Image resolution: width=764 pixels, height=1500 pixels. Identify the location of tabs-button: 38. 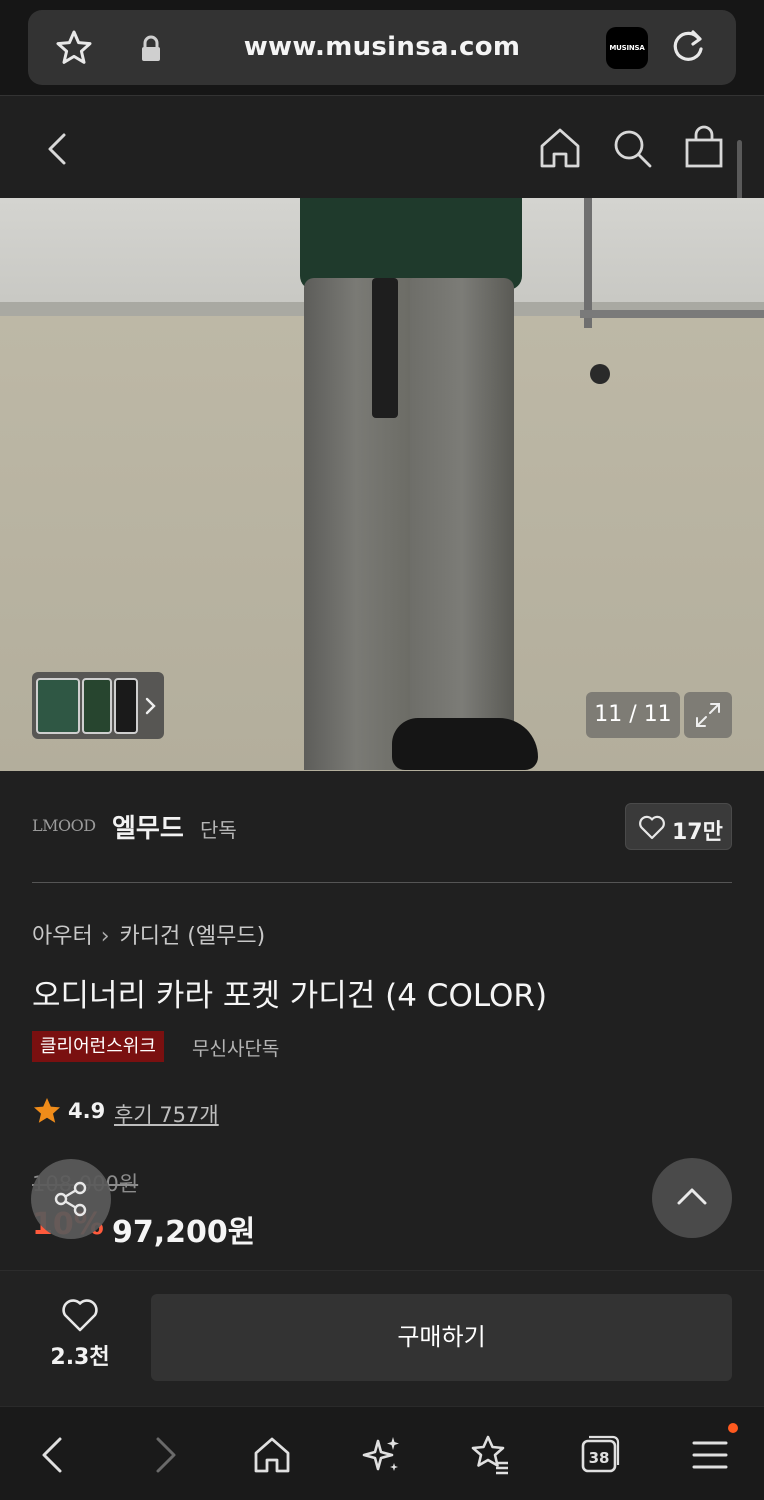
(600, 1455).